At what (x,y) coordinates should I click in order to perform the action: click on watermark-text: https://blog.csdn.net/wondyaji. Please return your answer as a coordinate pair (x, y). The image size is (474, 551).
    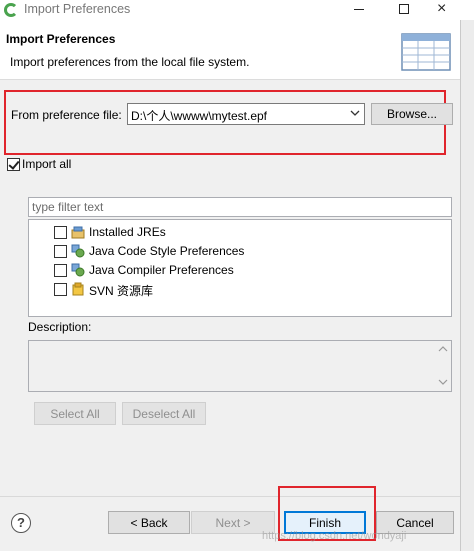
    Looking at the image, I should click on (334, 536).